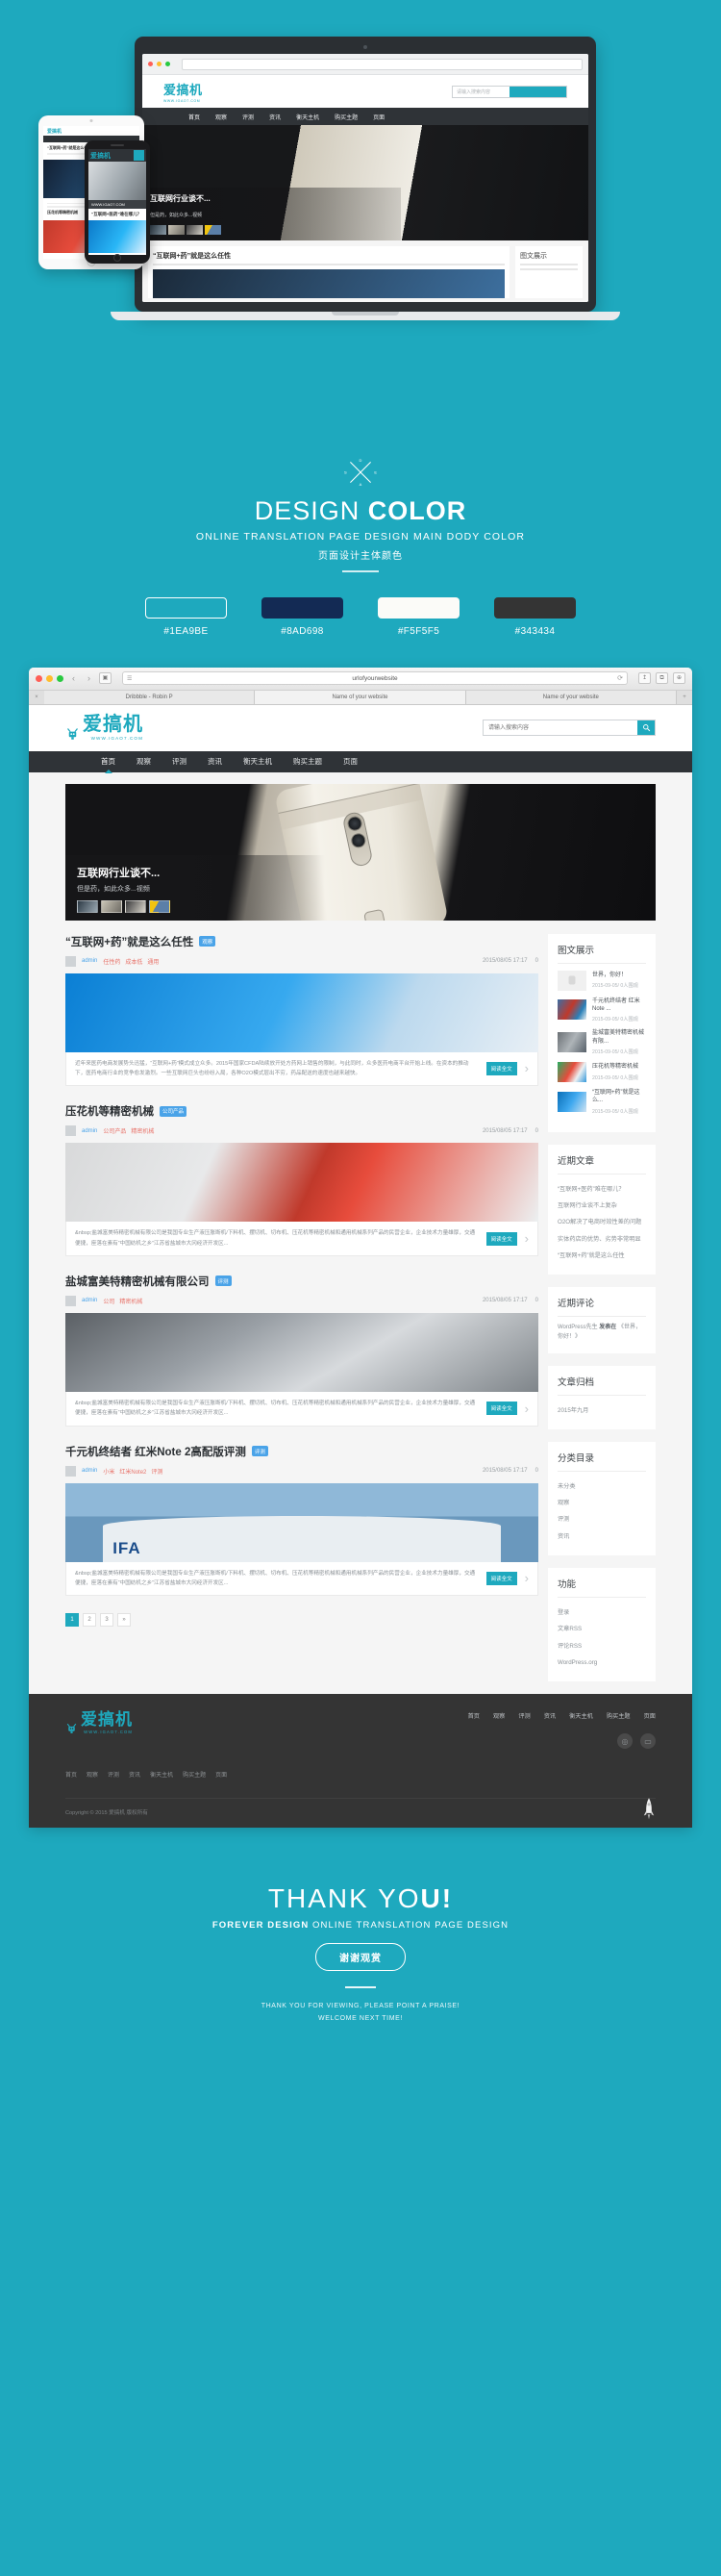  What do you see at coordinates (602, 1663) in the screenshot?
I see `meta-item-wordpress: WordPress.org` at bounding box center [602, 1663].